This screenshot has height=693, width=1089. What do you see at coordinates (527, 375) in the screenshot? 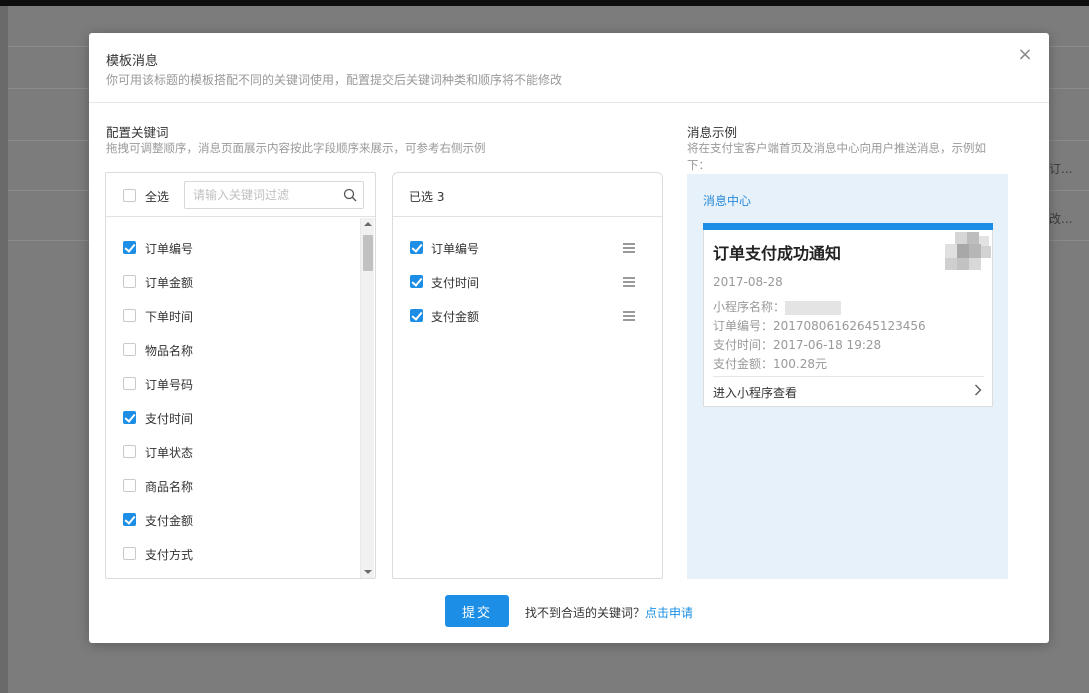
I see `selected-keywords-panel: 已选 3 订单编号 支付时间 支付金额` at bounding box center [527, 375].